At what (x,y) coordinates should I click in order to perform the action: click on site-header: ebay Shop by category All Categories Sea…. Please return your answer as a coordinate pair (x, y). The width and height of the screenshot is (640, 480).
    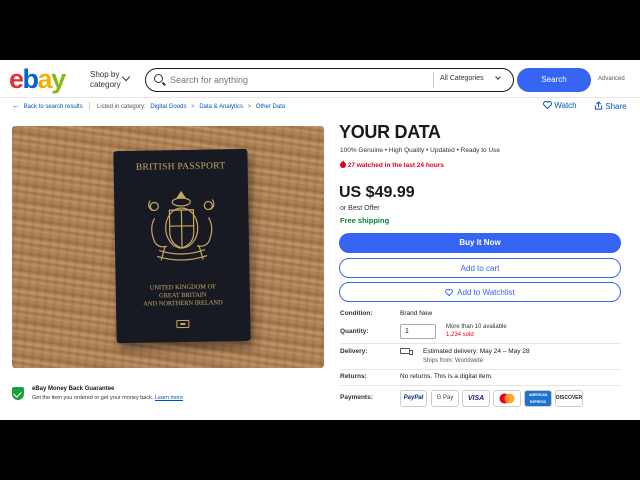
    Looking at the image, I should click on (320, 79).